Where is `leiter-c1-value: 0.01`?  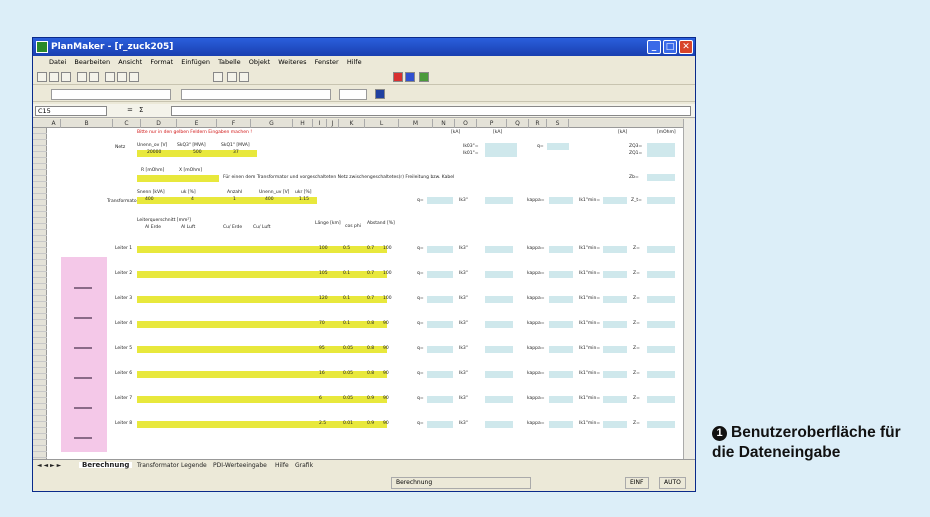 leiter-c1-value: 0.01 is located at coordinates (348, 424).